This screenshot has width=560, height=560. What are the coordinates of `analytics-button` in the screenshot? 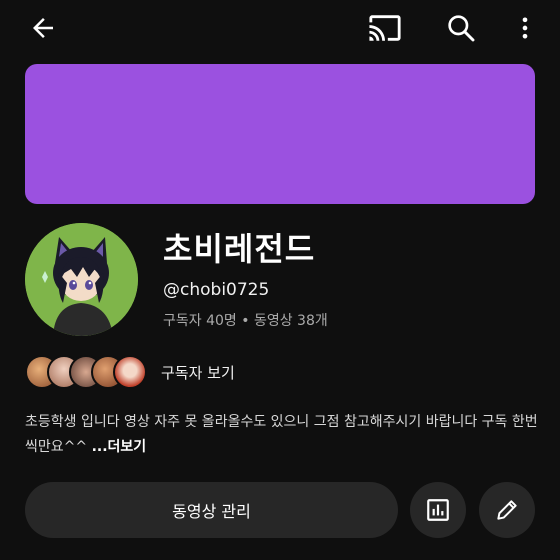 It's located at (438, 510).